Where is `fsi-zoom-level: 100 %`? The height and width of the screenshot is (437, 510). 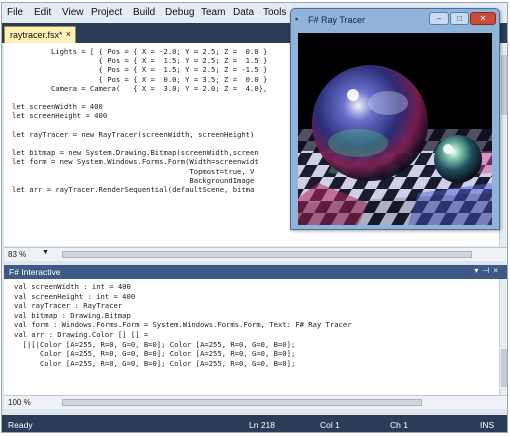 fsi-zoom-level: 100 % is located at coordinates (19, 402).